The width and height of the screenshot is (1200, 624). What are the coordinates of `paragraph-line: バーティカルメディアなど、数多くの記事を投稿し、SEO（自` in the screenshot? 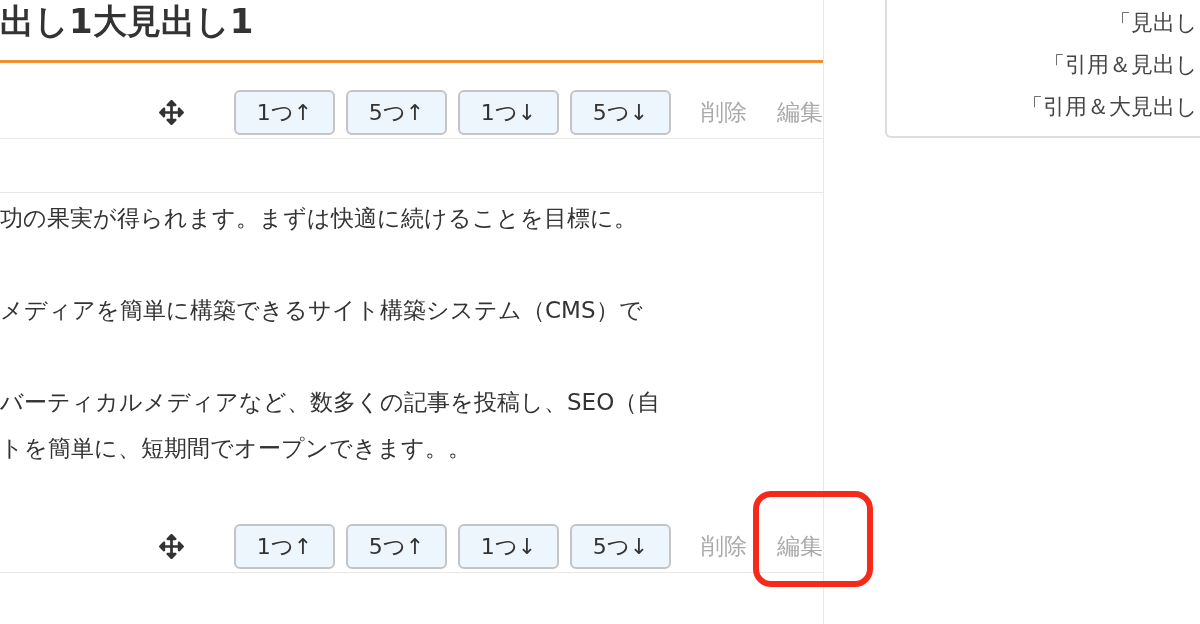 It's located at (331, 402).